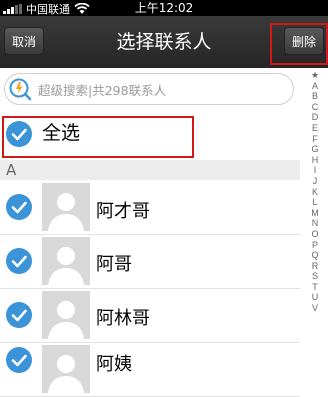 Image resolution: width=328 pixels, height=397 pixels. What do you see at coordinates (150, 170) in the screenshot?
I see `section-header: A` at bounding box center [150, 170].